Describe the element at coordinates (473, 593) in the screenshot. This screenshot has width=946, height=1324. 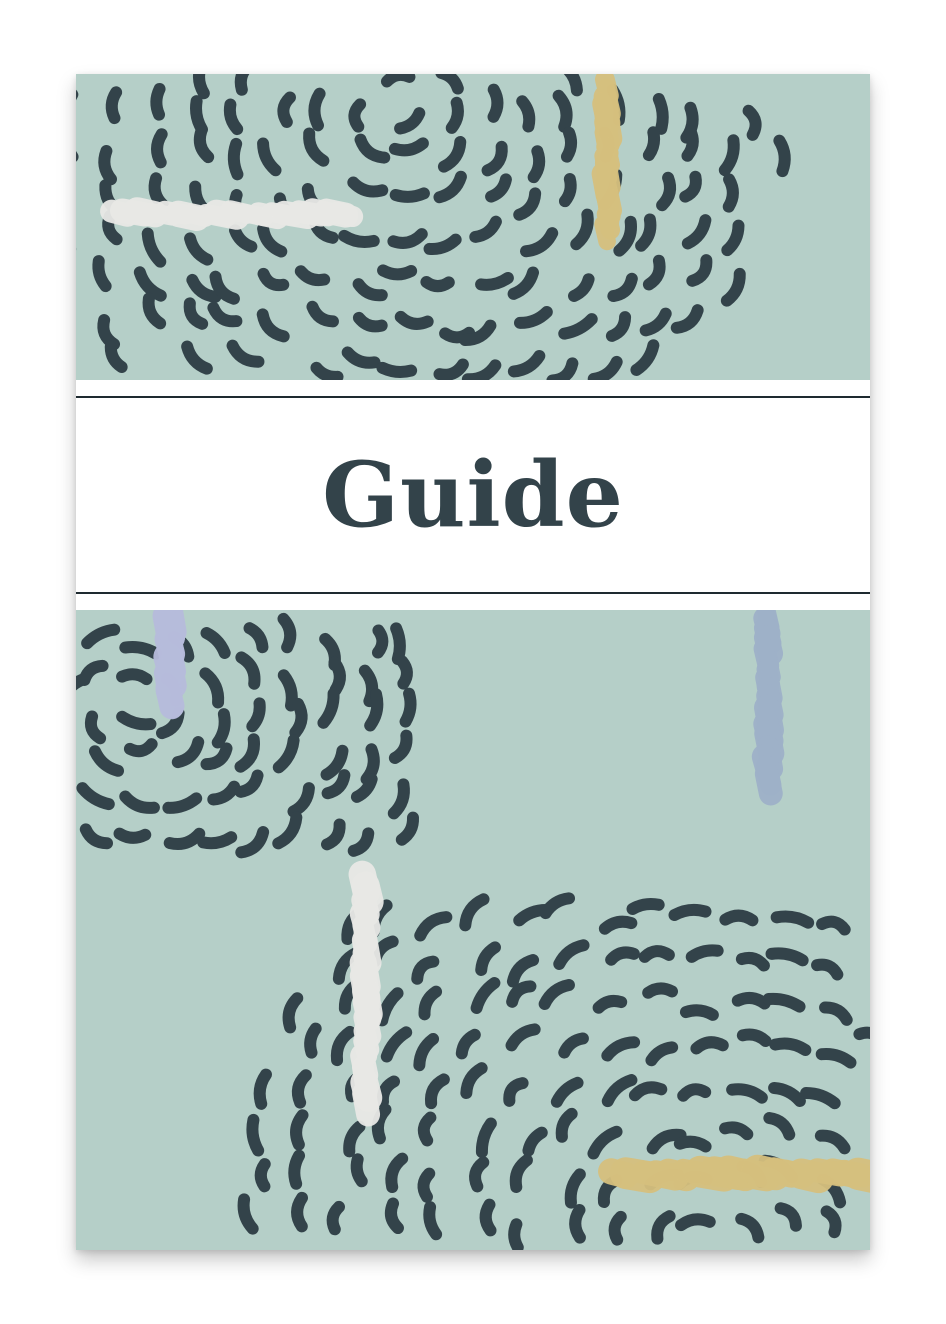
I see `bottom-rule` at that location.